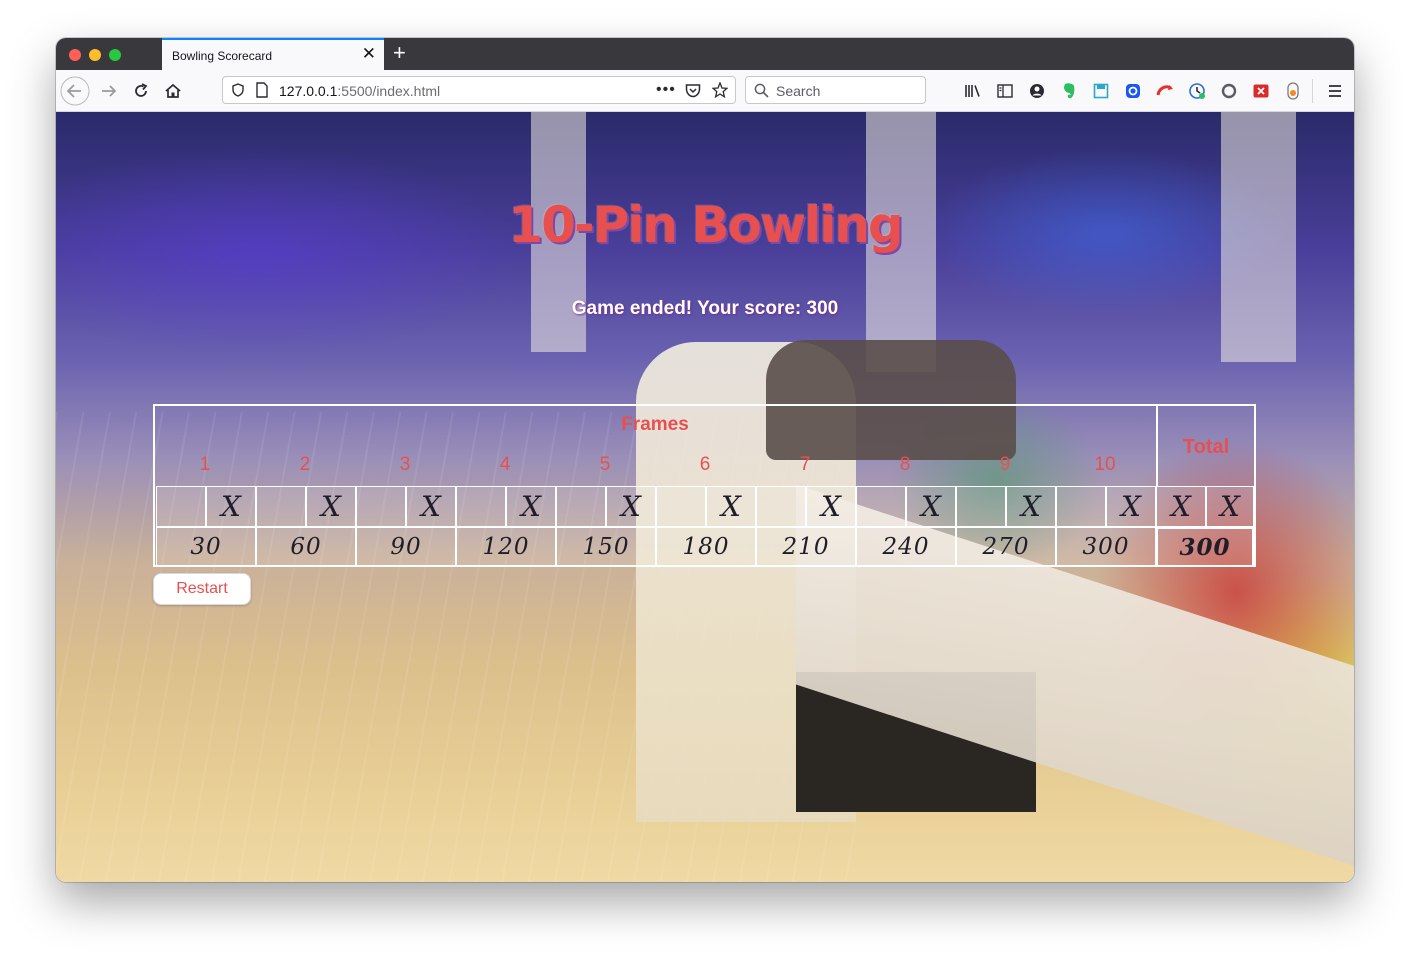  Describe the element at coordinates (306, 547) in the screenshot. I see `frame-score-cell: 60` at that location.